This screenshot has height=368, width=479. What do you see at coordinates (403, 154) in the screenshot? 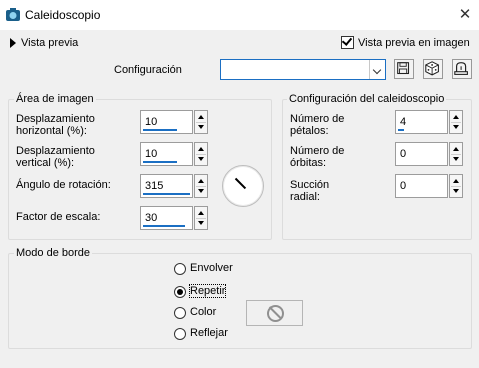
I see `orbits-value: 0` at bounding box center [403, 154].